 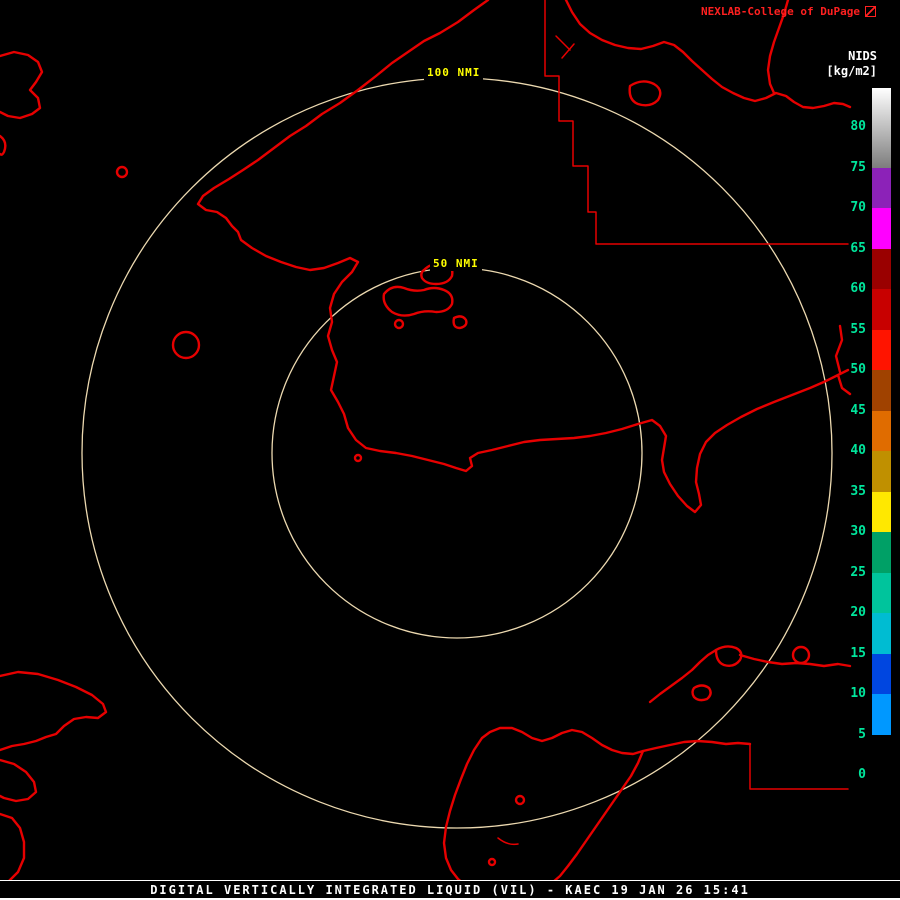 What do you see at coordinates (506, 830) in the screenshot?
I see `landmass-south-details` at bounding box center [506, 830].